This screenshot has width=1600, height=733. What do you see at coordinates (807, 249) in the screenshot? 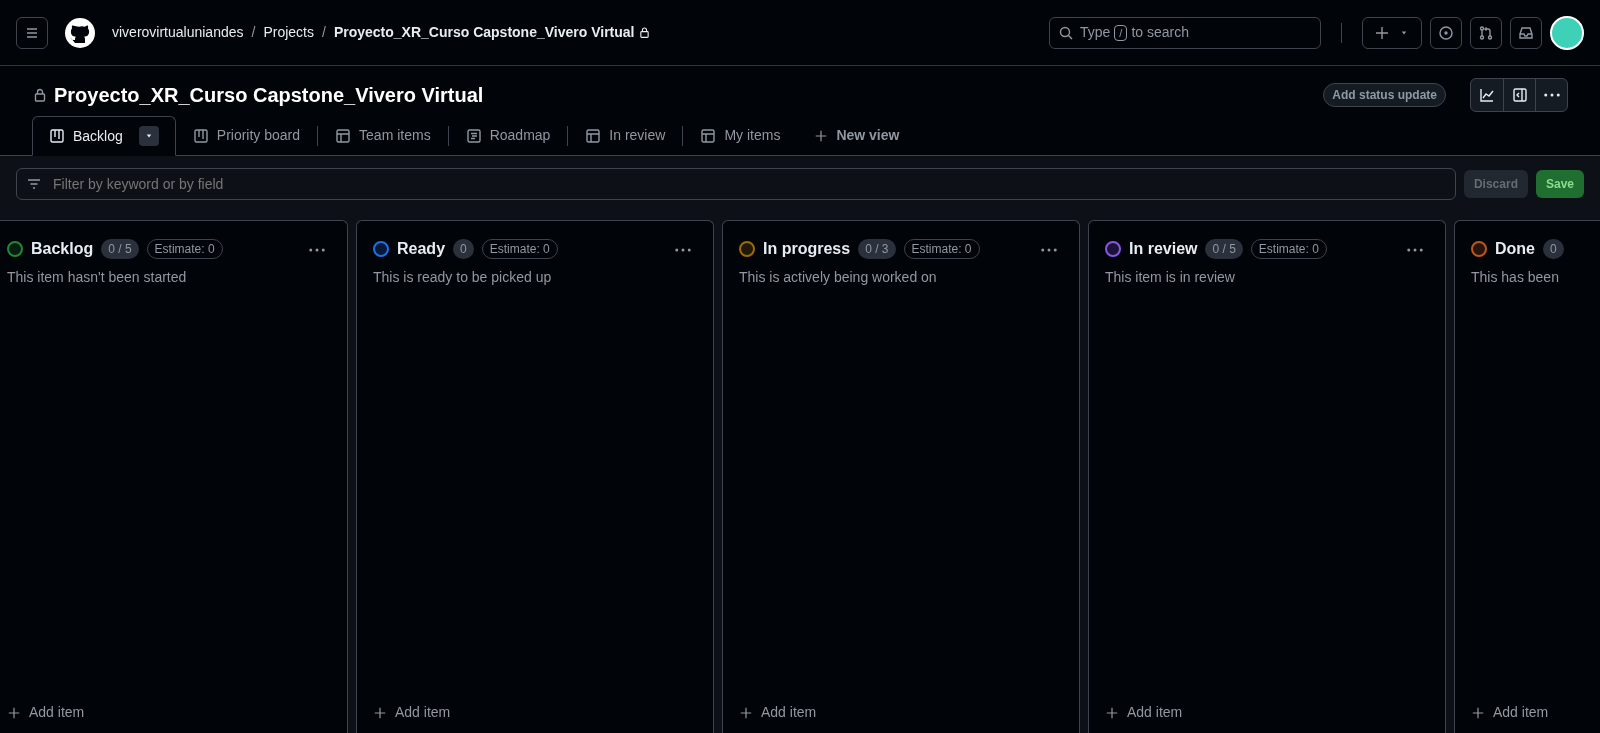
I see `column-title: In progress` at bounding box center [807, 249].